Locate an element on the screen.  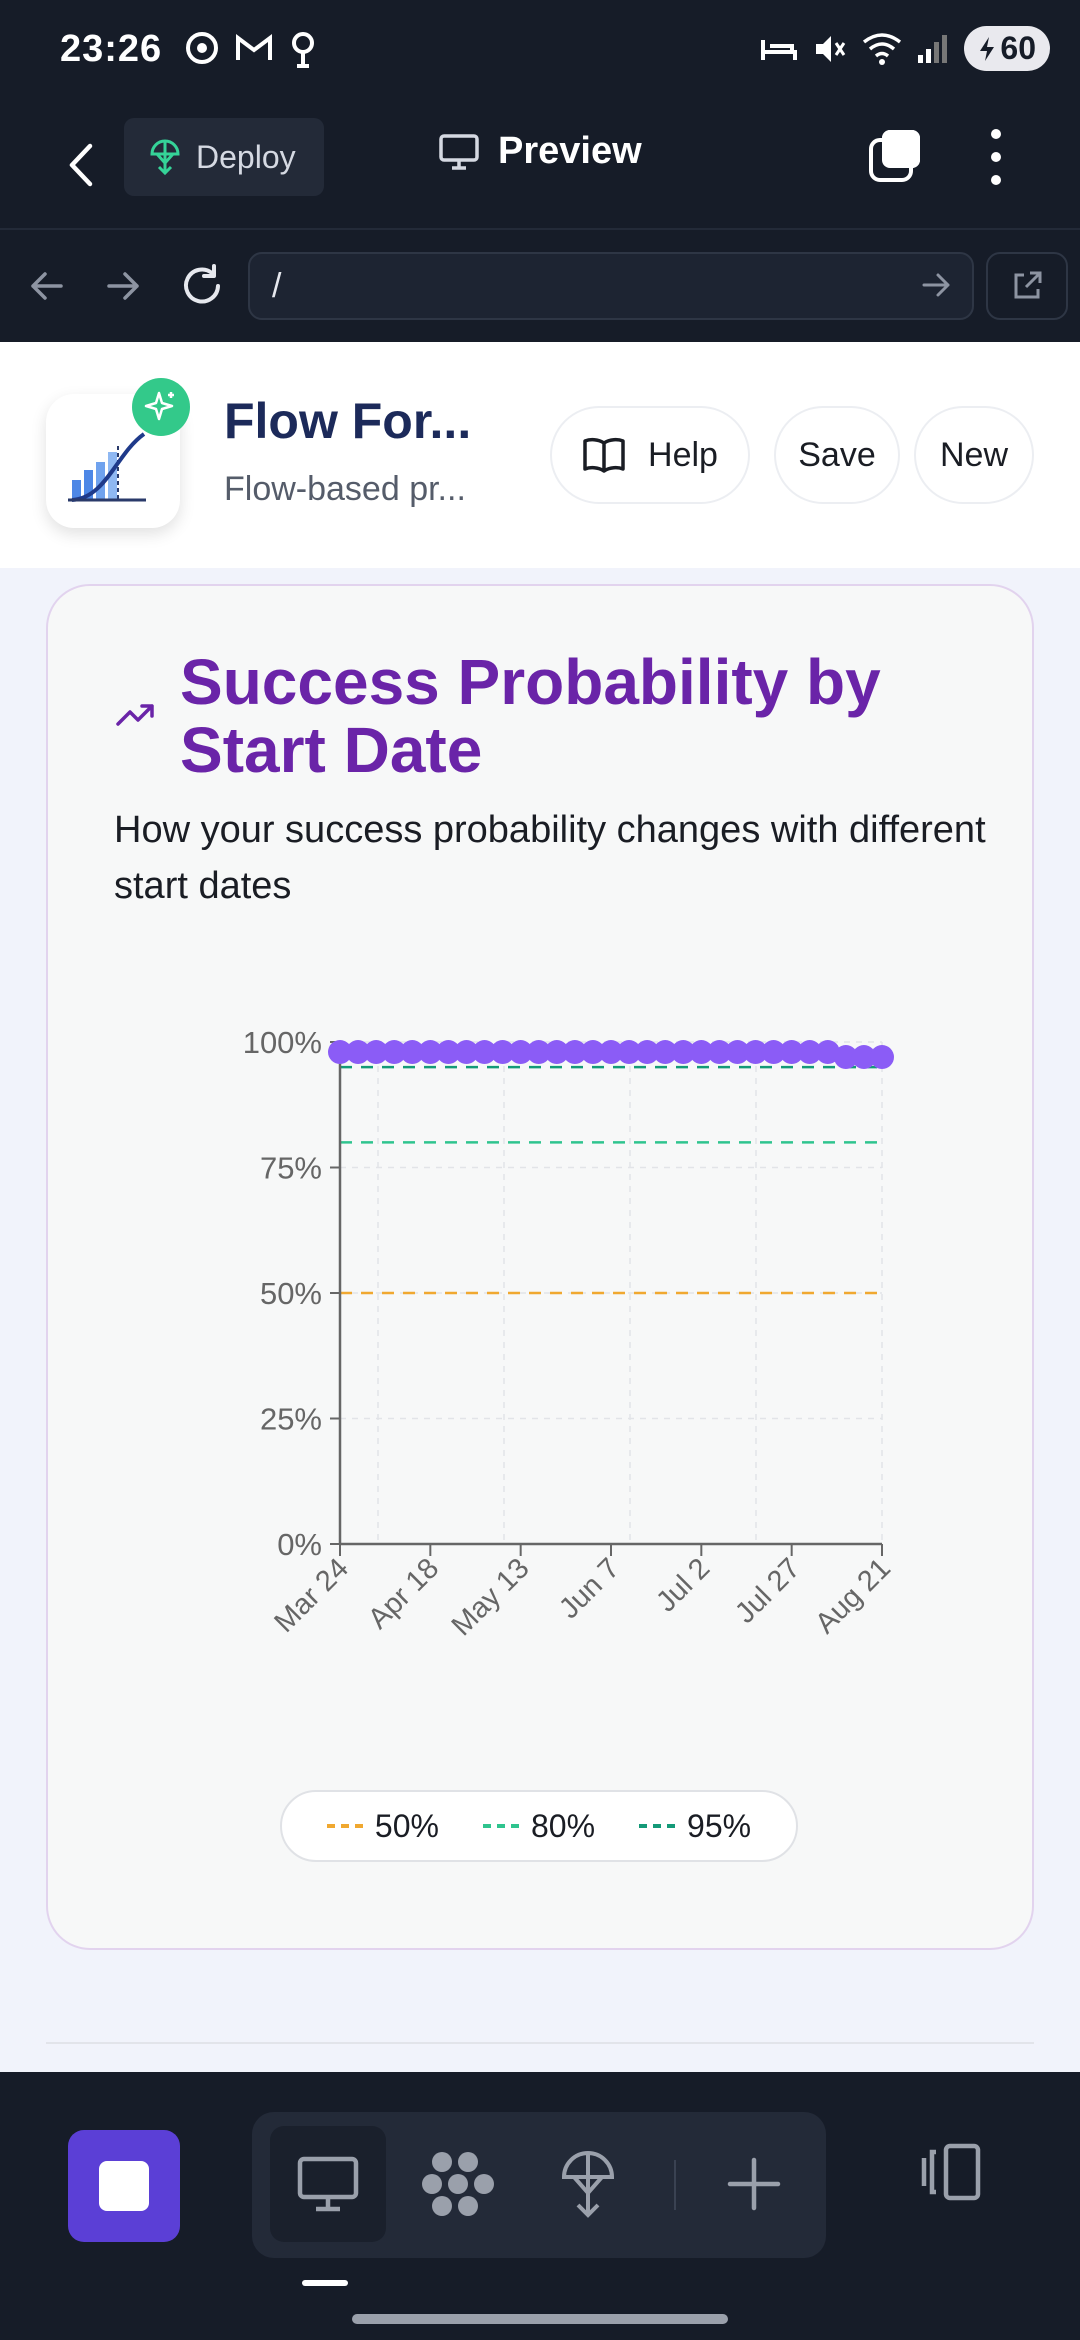
x-tick-label: Apr 18 is located at coordinates (403, 1593).